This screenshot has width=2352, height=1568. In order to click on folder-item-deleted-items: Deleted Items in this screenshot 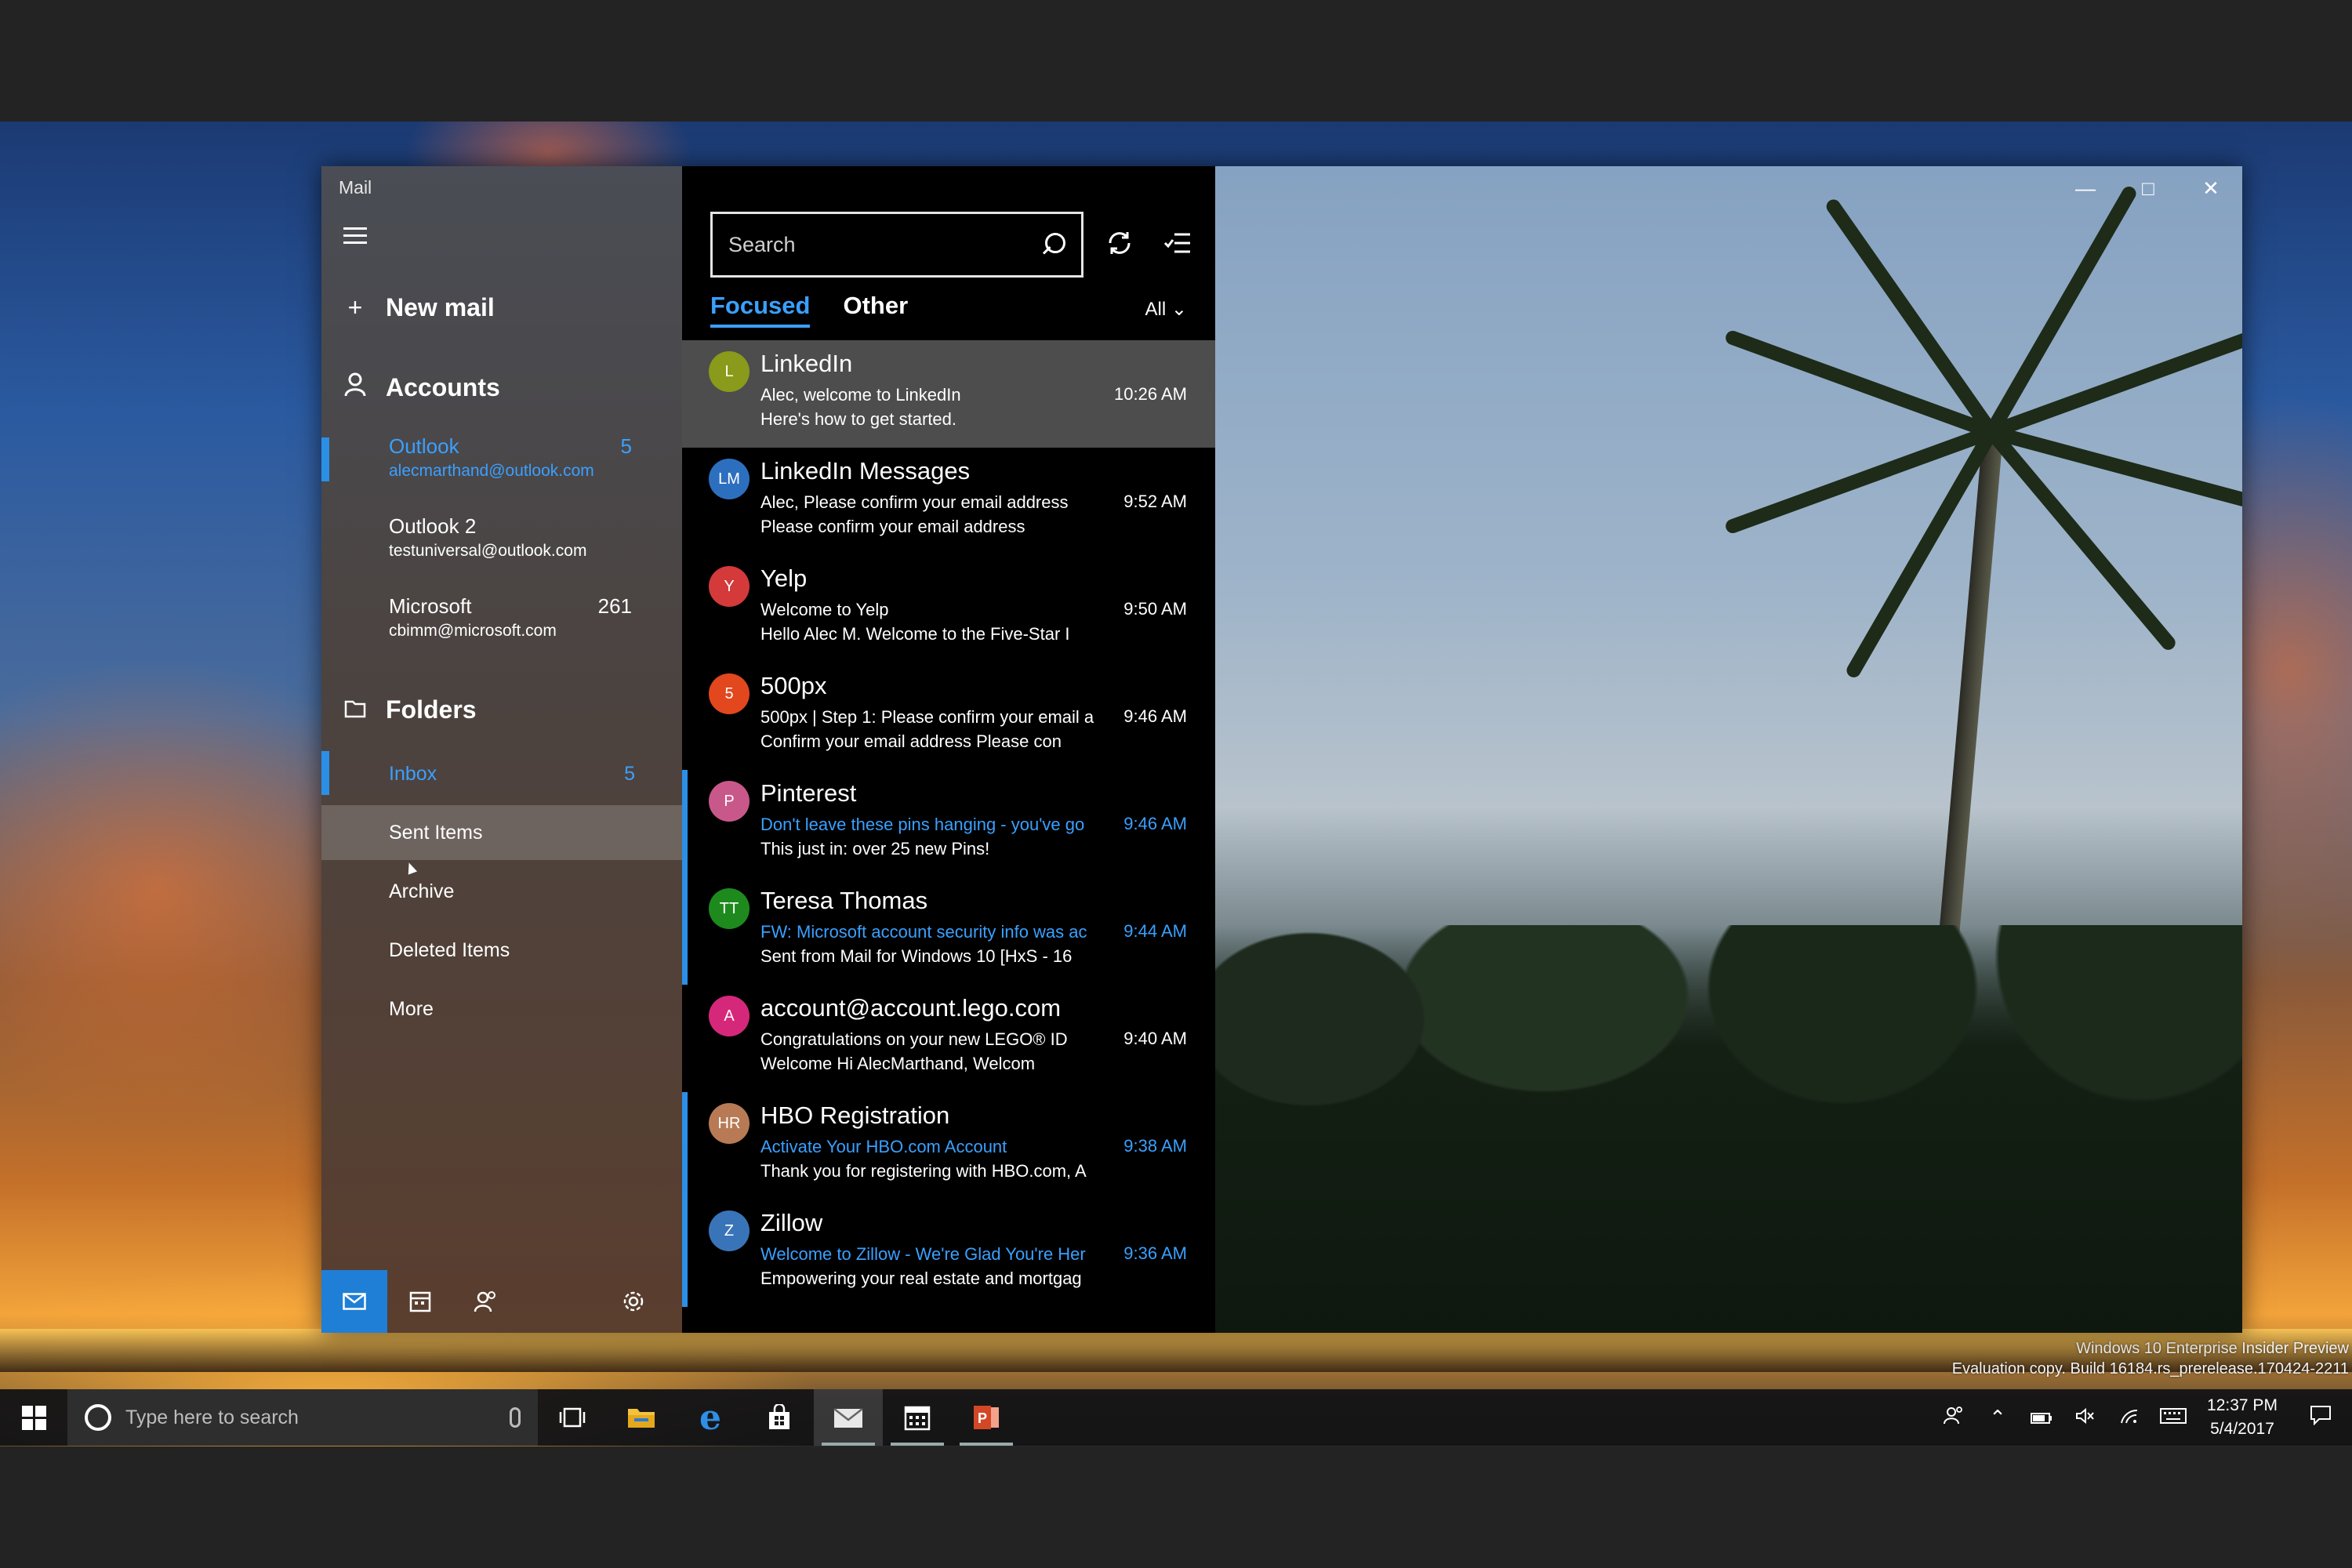, I will do `click(502, 950)`.